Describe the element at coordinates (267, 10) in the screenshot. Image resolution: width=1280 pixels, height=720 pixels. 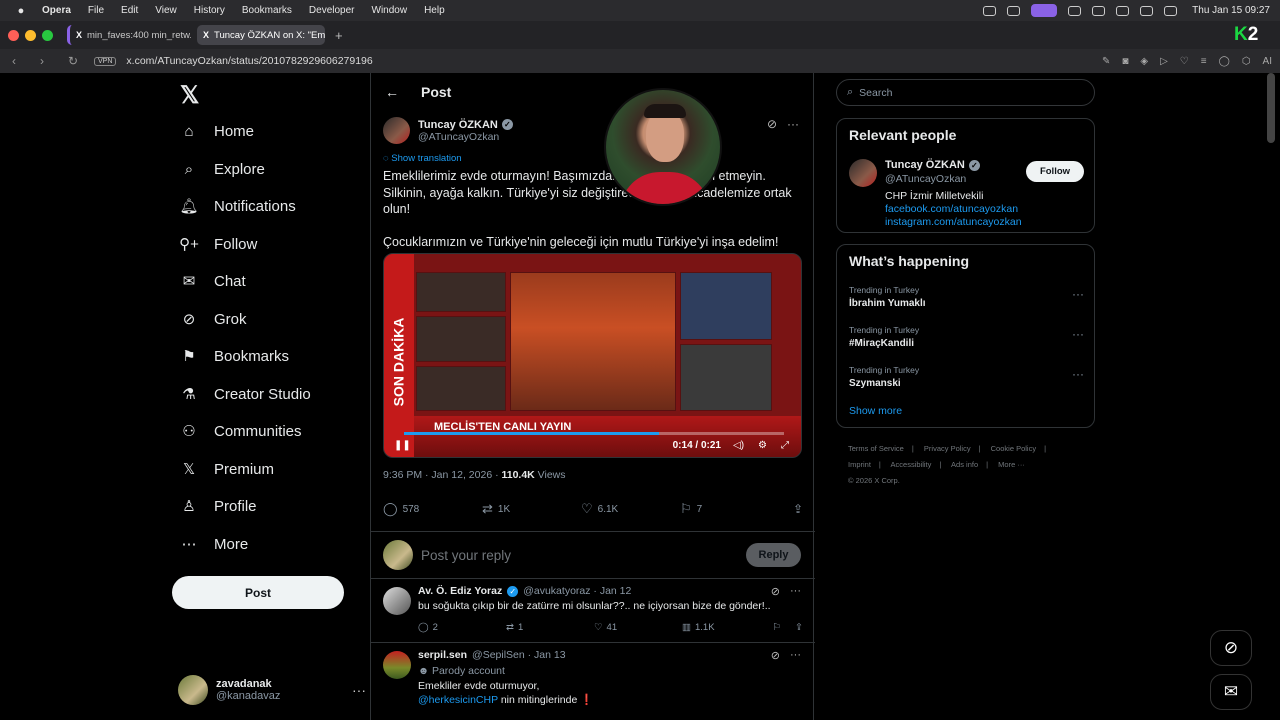
I see `menu-bookmarks: Bookmarks` at that location.